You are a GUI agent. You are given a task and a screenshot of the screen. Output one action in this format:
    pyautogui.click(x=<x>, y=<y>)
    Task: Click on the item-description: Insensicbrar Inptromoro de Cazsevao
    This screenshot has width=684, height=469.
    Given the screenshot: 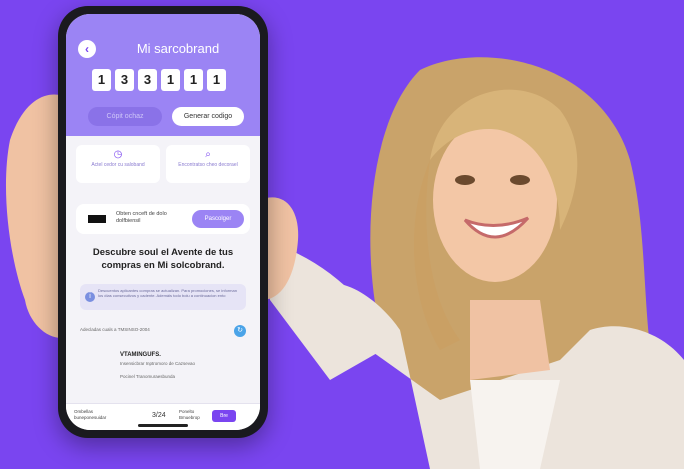 What is the action you would take?
    pyautogui.click(x=158, y=363)
    